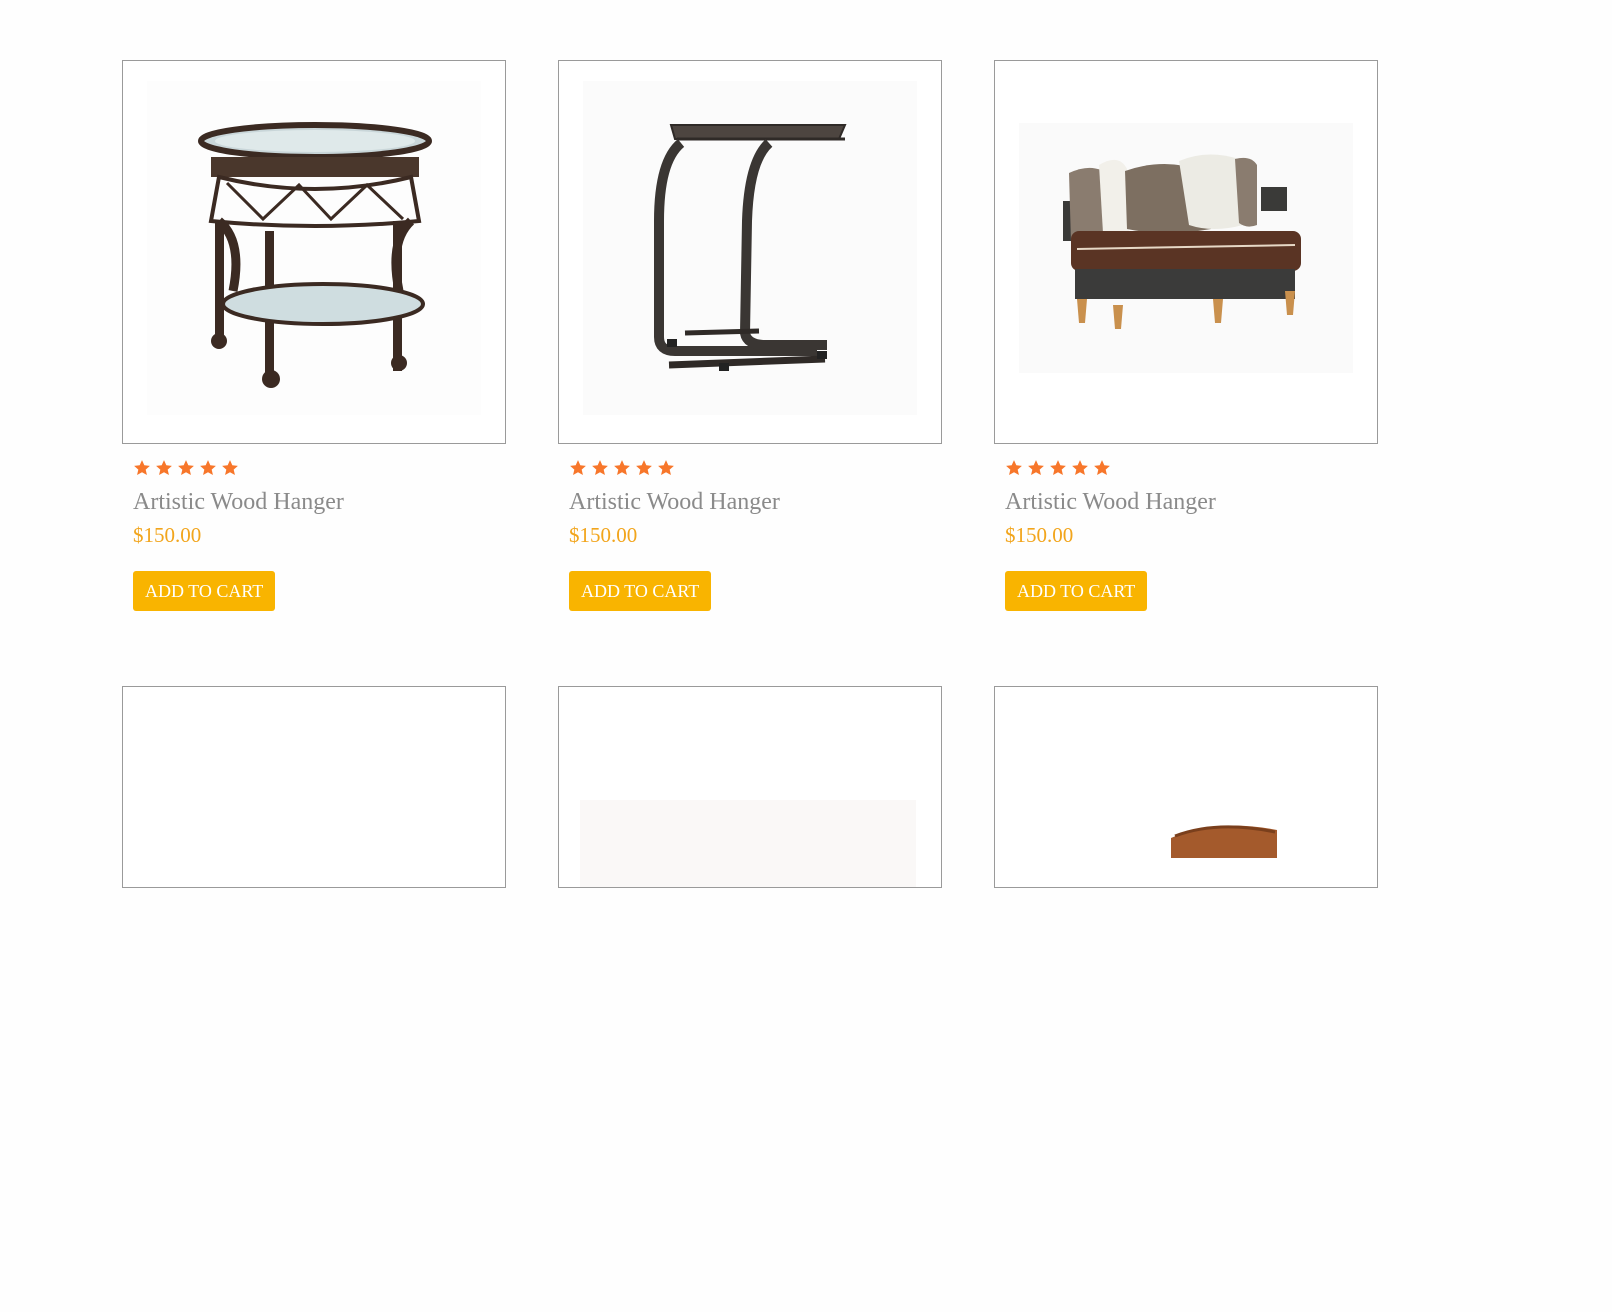  Describe the element at coordinates (1186, 832) in the screenshot. I see `wicker-chair-image` at that location.